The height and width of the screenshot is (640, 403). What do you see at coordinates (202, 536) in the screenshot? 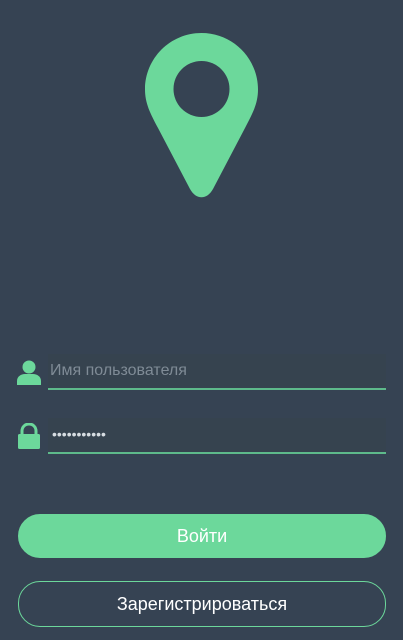
I see `login-button: Войти` at bounding box center [202, 536].